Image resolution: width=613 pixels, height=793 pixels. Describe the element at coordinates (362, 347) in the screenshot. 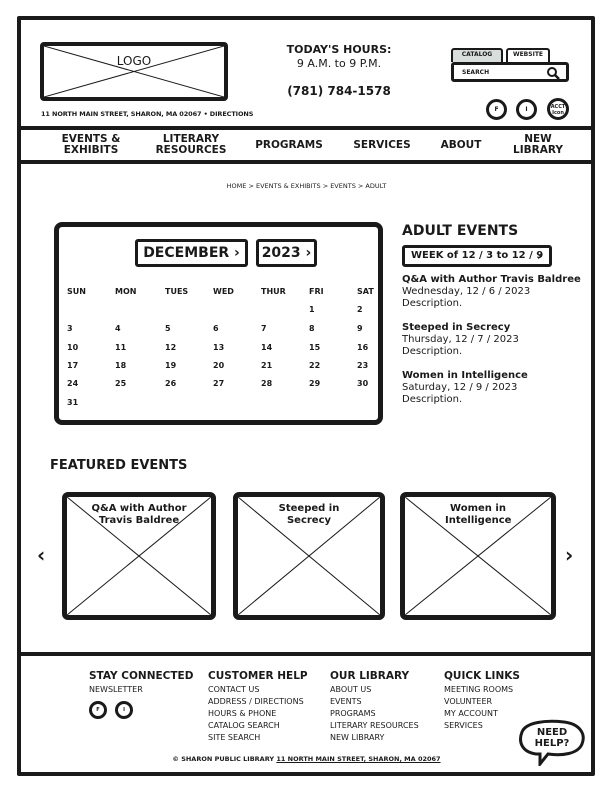

I see `calendar-day: 16` at that location.